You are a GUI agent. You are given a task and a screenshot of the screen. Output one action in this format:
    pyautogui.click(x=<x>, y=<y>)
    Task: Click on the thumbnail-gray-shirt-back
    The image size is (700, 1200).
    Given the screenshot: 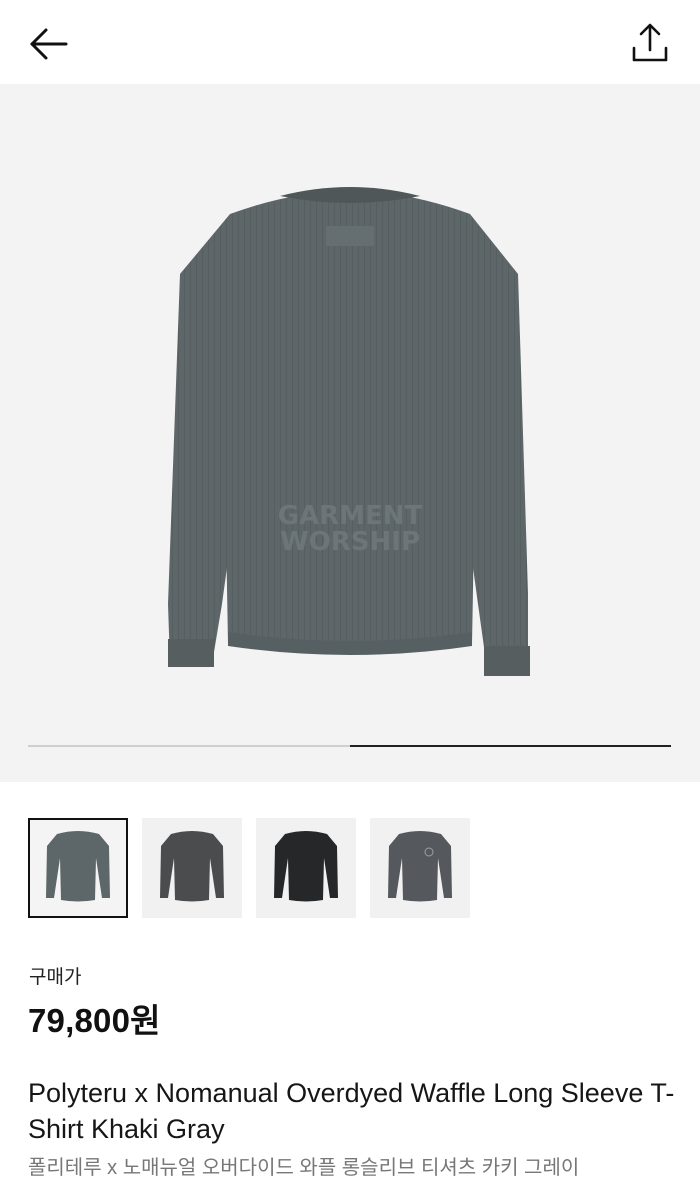 What is the action you would take?
    pyautogui.click(x=78, y=868)
    